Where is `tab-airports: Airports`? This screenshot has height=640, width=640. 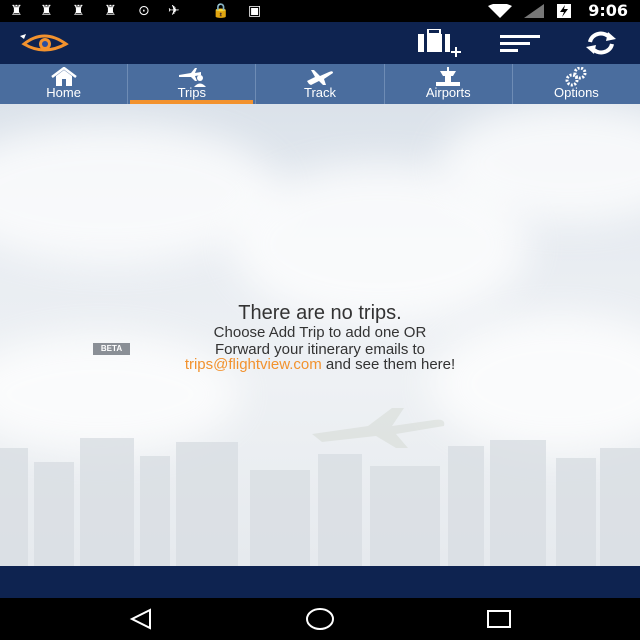
tab-airports: Airports is located at coordinates (449, 84).